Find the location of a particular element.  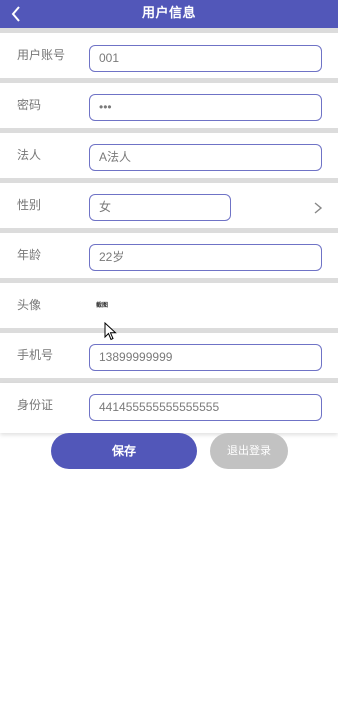

age-field: 22岁 is located at coordinates (205, 257).